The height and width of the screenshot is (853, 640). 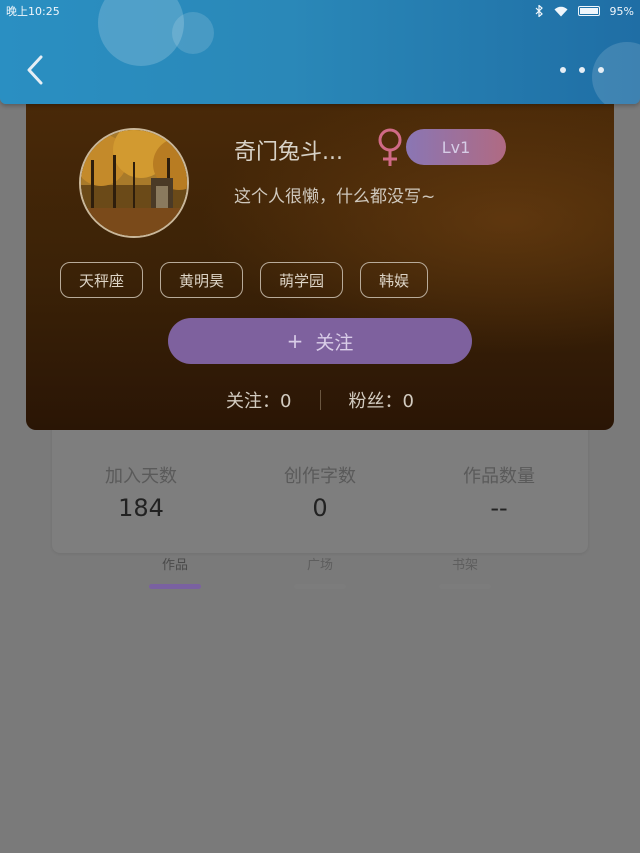 I want to click on tab-square: 广场, so click(x=320, y=572).